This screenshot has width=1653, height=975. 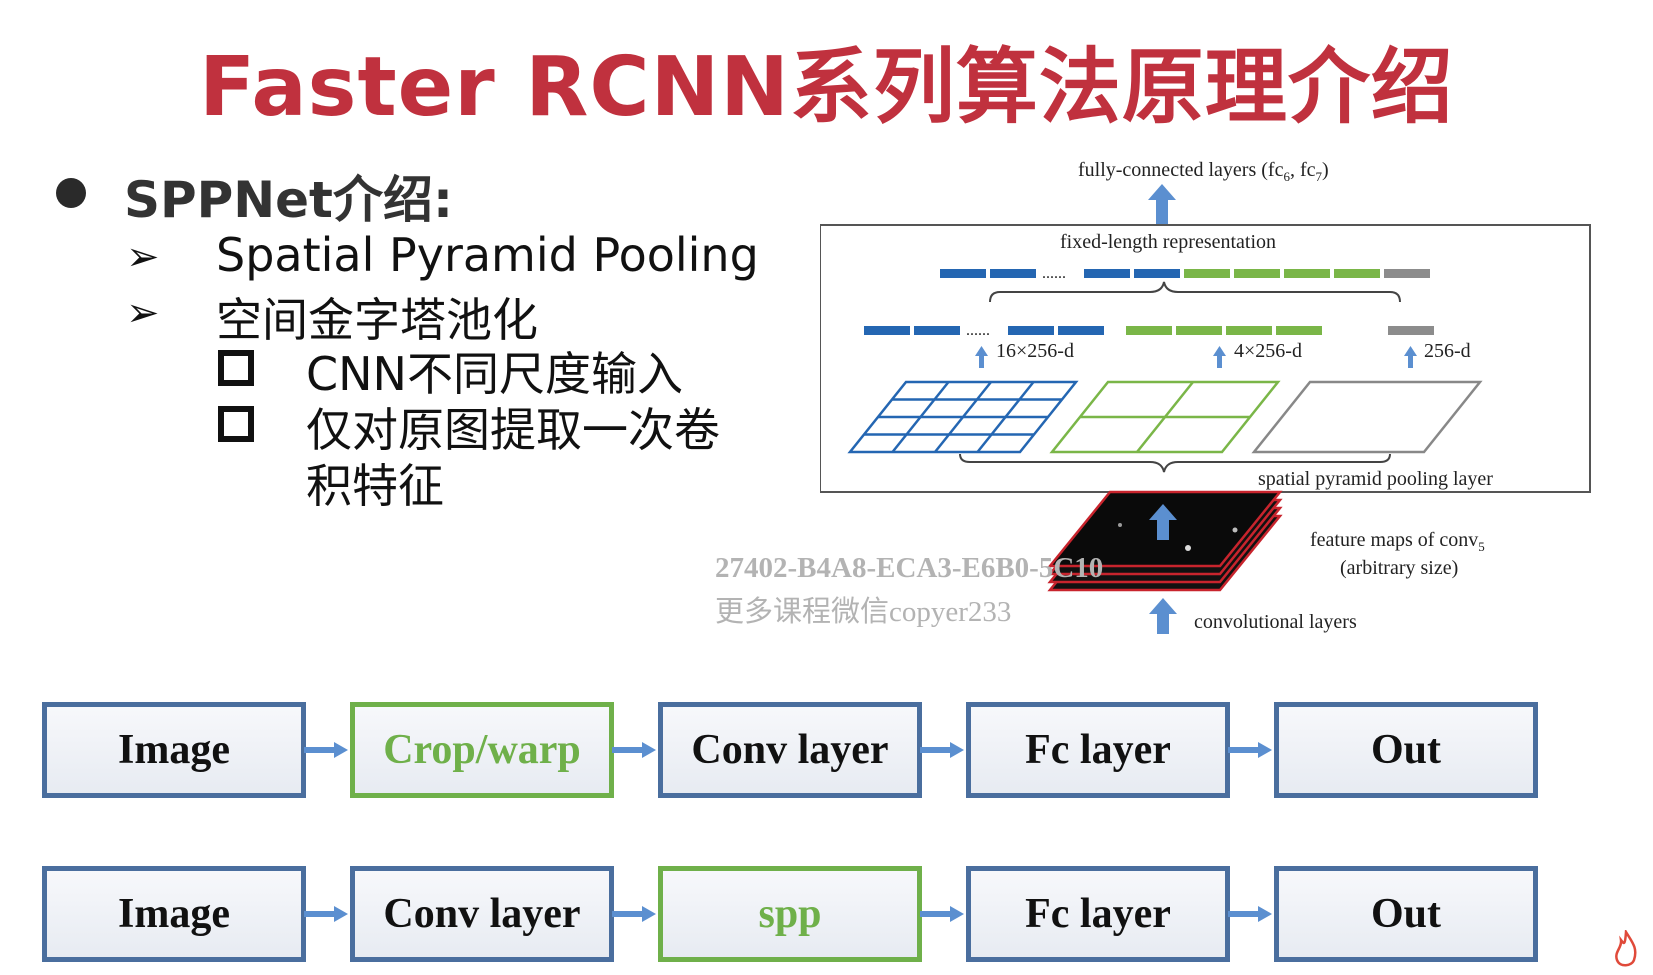 I want to click on list-item-continuation: 积特征, so click(x=375, y=486).